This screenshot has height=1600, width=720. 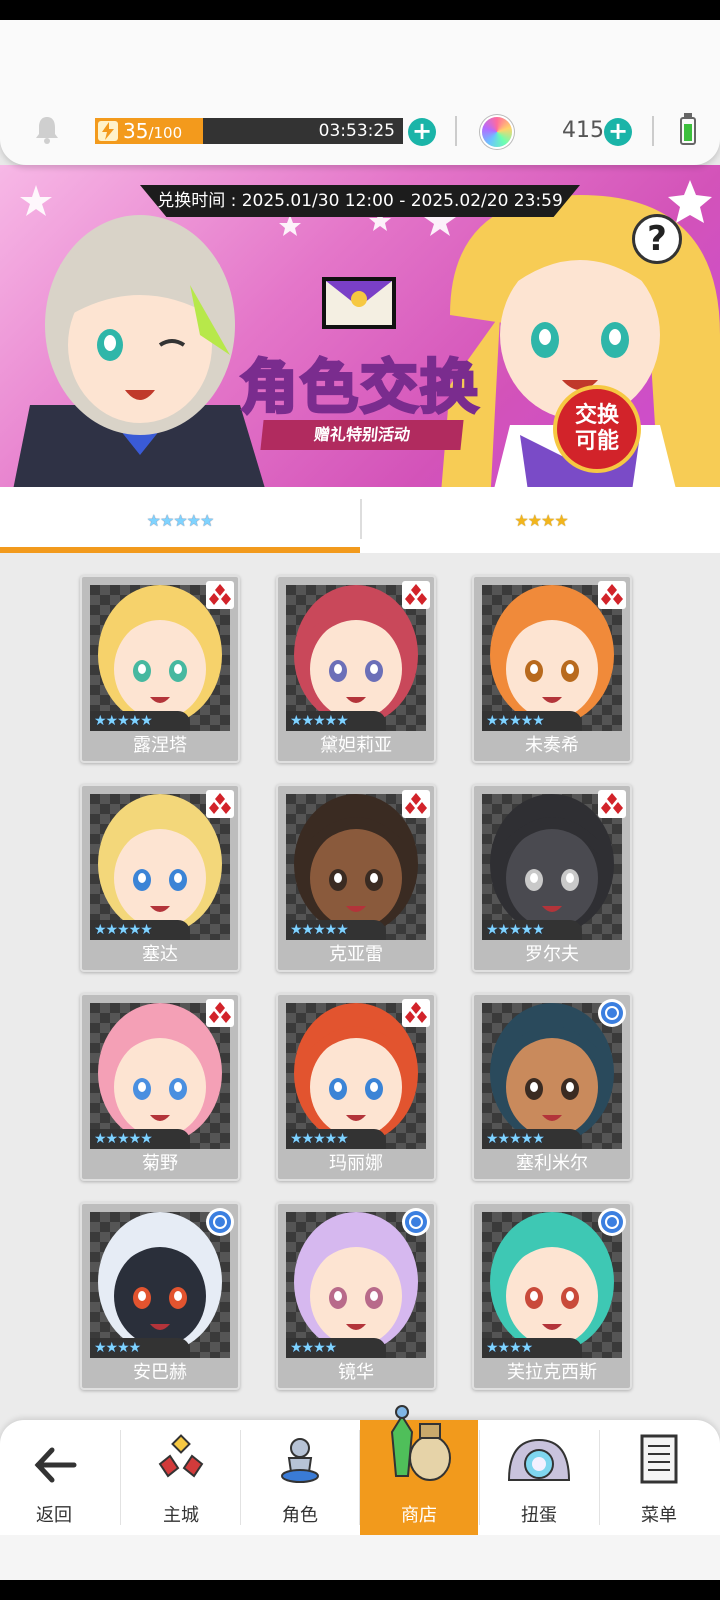 I want to click on tab-4-star: ★★★★, so click(x=541, y=520).